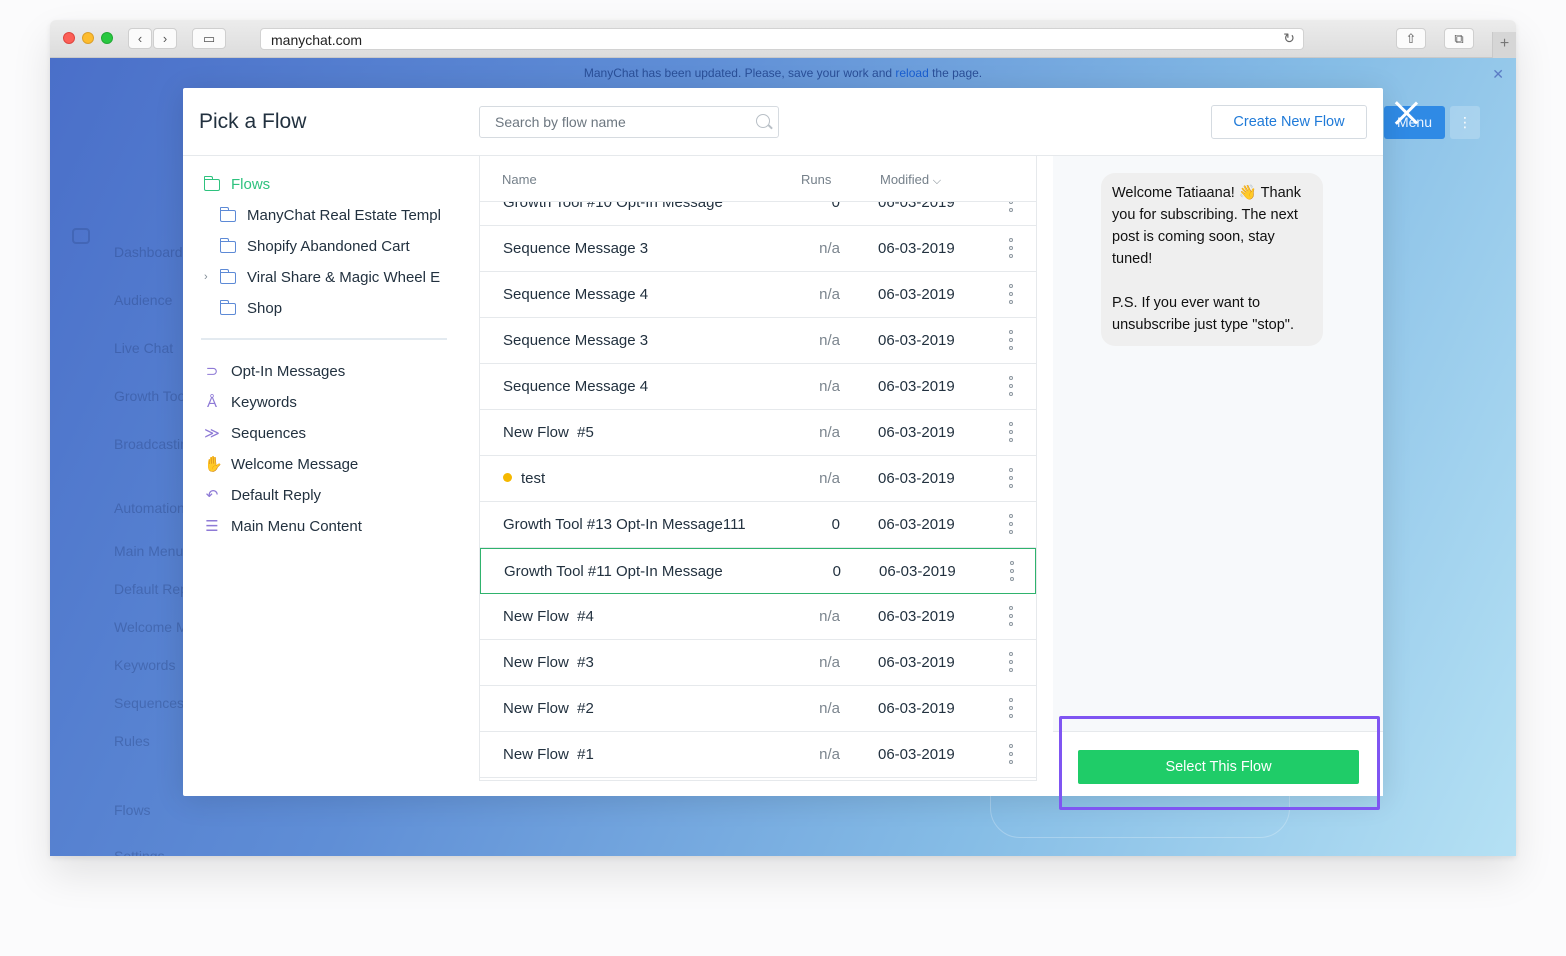 This screenshot has width=1566, height=956. I want to click on tree-folder-label: ManyChat Real Estate Templ, so click(344, 215).